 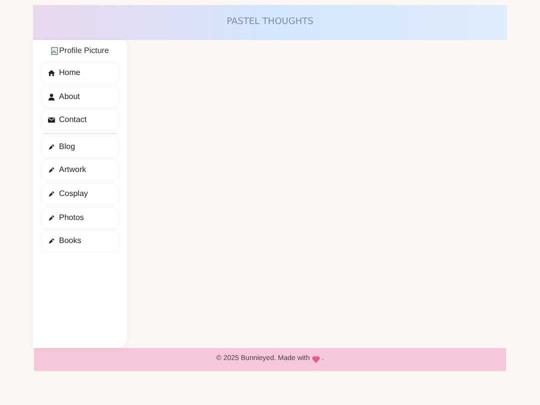 I want to click on profile-picture-alt-text: Profile Picture, so click(x=84, y=51).